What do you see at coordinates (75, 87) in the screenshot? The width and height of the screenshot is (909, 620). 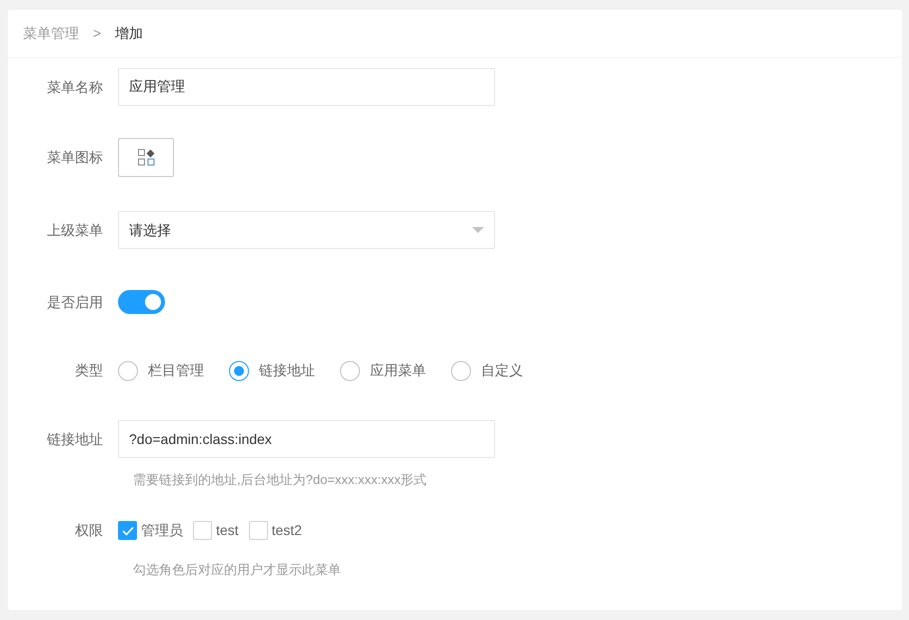 I see `field-label: 菜单名称` at bounding box center [75, 87].